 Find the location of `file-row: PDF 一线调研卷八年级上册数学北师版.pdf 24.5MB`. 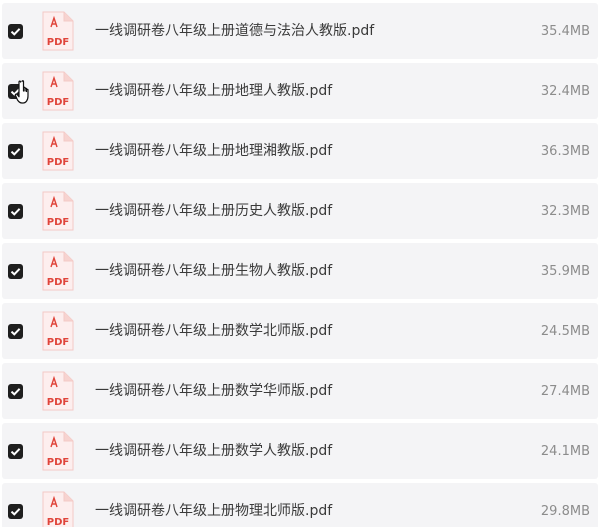

file-row: PDF 一线调研卷八年级上册数学北师版.pdf 24.5MB is located at coordinates (300, 331).